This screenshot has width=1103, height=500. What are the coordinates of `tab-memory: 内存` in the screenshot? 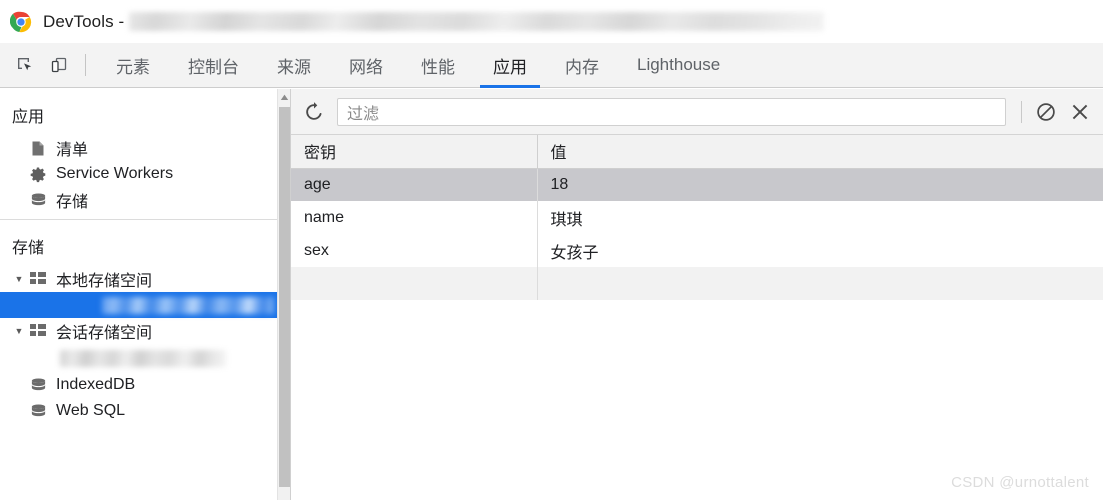 It's located at (582, 65).